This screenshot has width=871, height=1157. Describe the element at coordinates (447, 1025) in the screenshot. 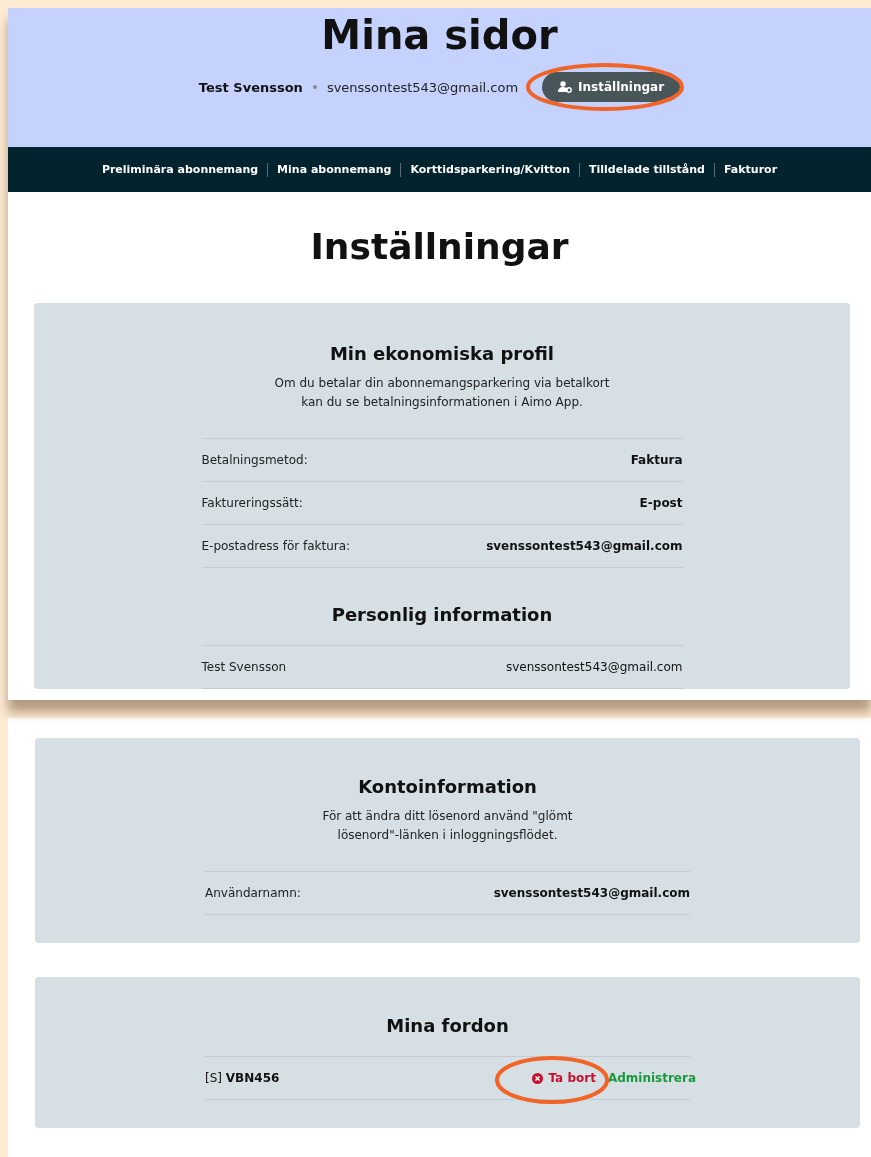

I see `card-title: Mina fordon` at that location.